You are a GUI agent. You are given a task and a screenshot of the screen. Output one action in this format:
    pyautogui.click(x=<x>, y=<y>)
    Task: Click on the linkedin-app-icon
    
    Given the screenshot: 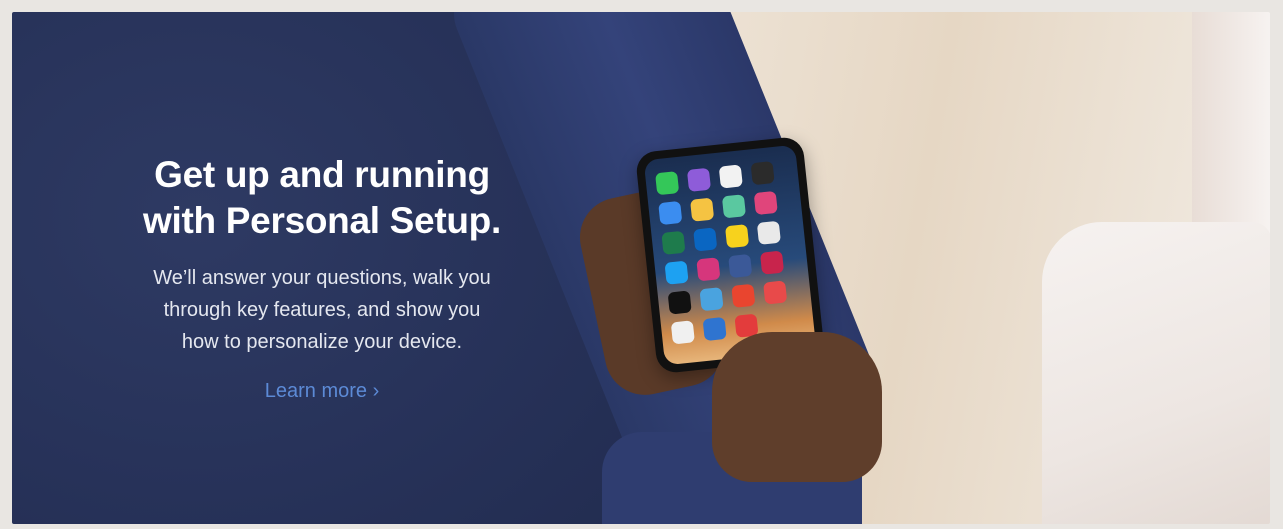 What is the action you would take?
    pyautogui.click(x=705, y=239)
    